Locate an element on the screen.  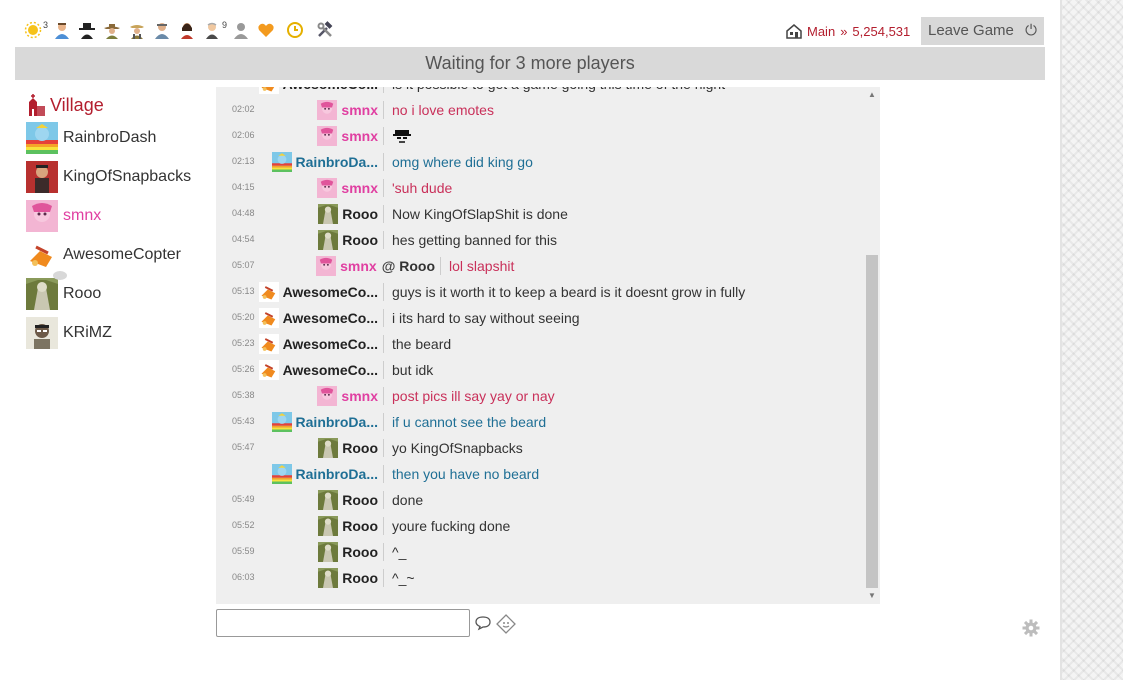
player-item: KingOfSnapbacks is located at coordinates (108, 177).